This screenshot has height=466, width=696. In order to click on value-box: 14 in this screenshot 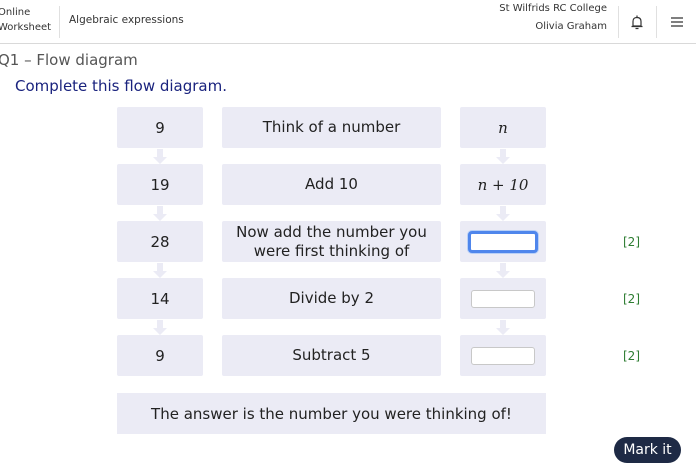, I will do `click(160, 298)`.